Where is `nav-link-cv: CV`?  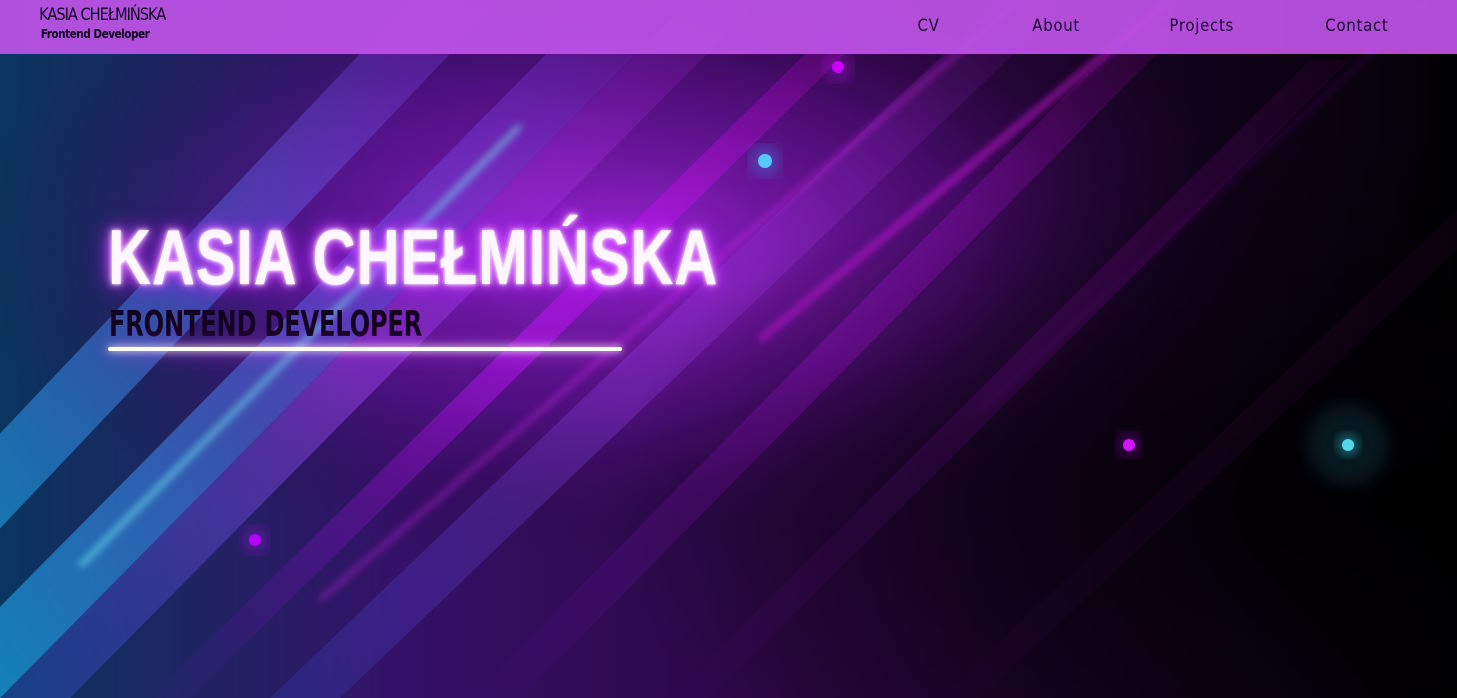 nav-link-cv: CV is located at coordinates (929, 26).